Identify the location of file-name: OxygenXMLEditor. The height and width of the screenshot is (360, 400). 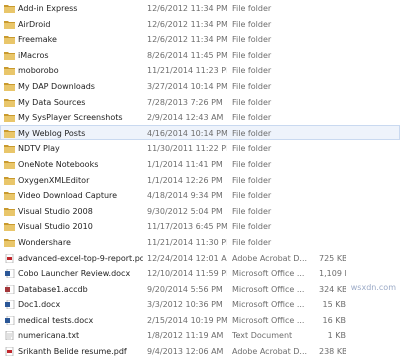
(54, 180).